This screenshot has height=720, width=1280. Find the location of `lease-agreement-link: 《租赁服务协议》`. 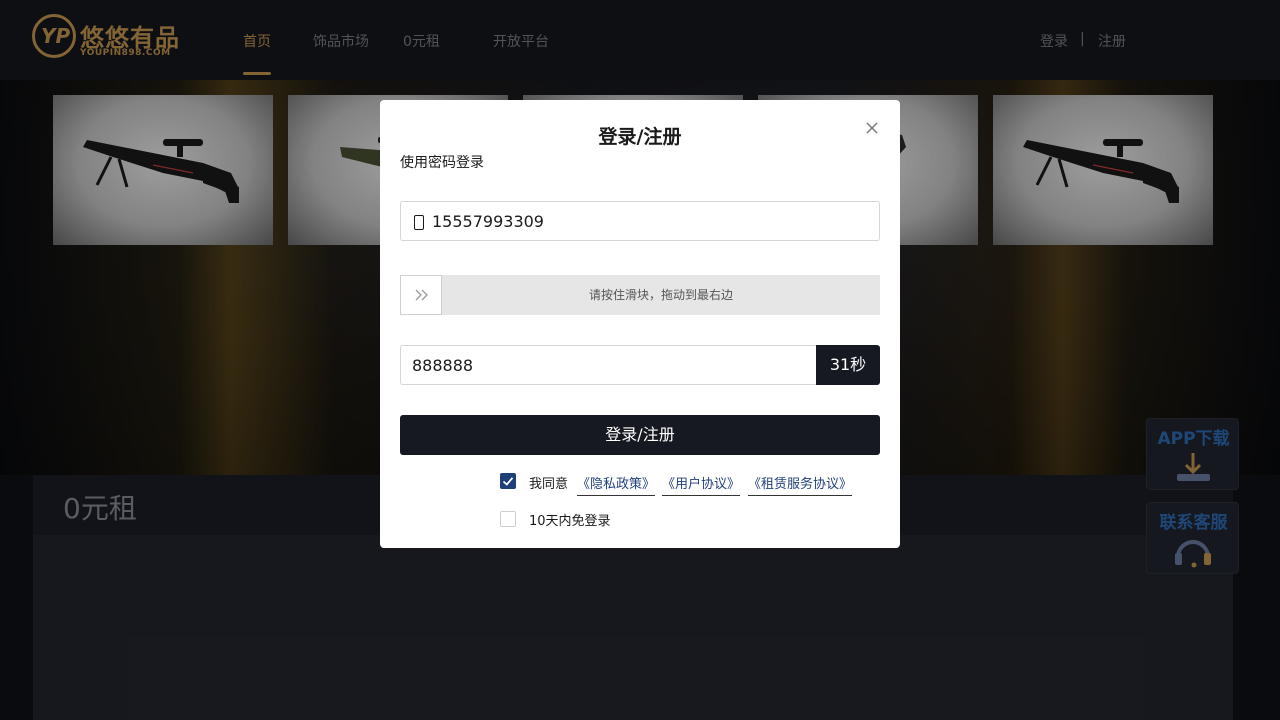

lease-agreement-link: 《租赁服务协议》 is located at coordinates (800, 484).